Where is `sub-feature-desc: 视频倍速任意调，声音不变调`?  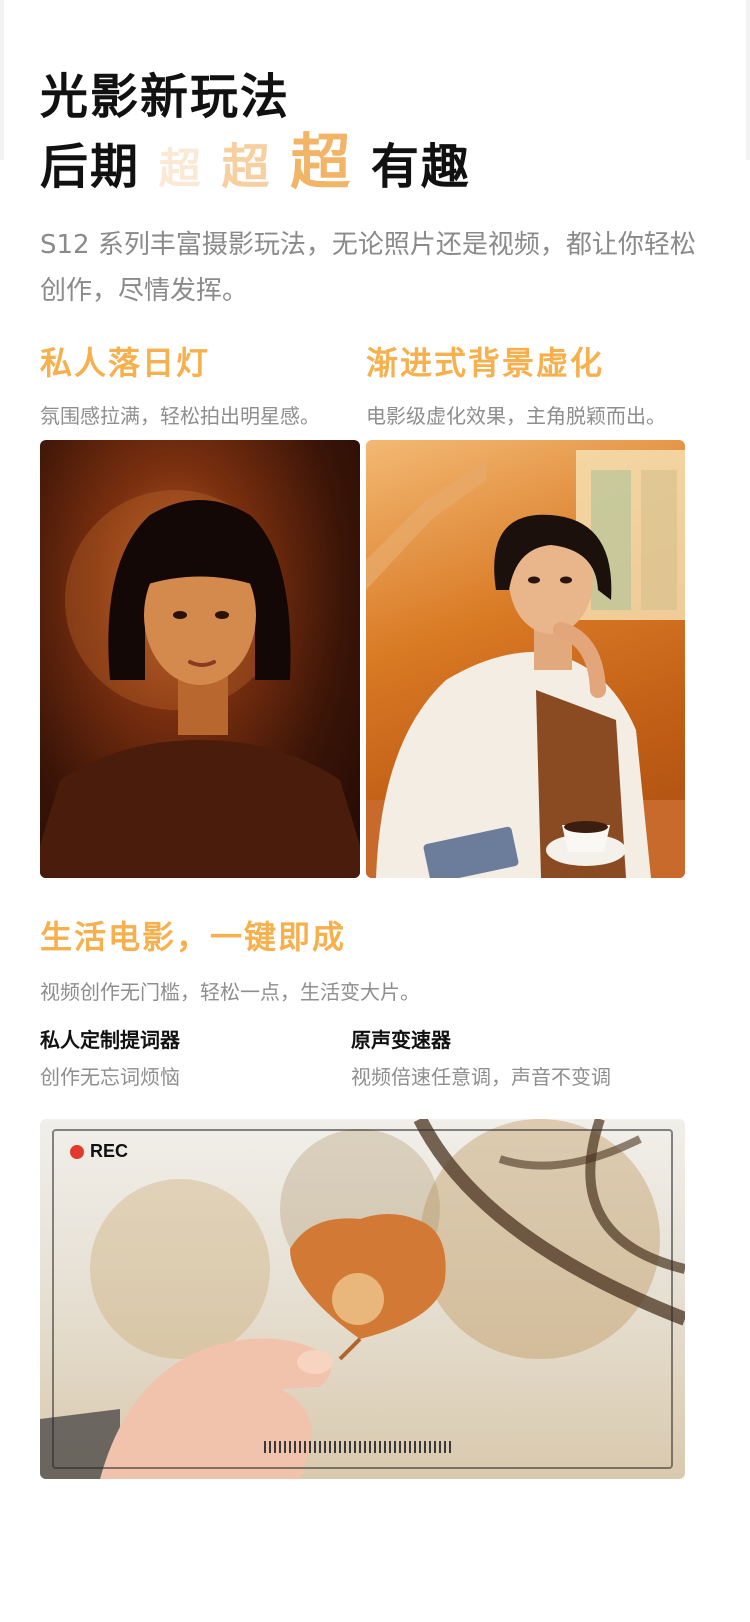
sub-feature-desc: 视频倍速任意调，声音不变调 is located at coordinates (481, 1077).